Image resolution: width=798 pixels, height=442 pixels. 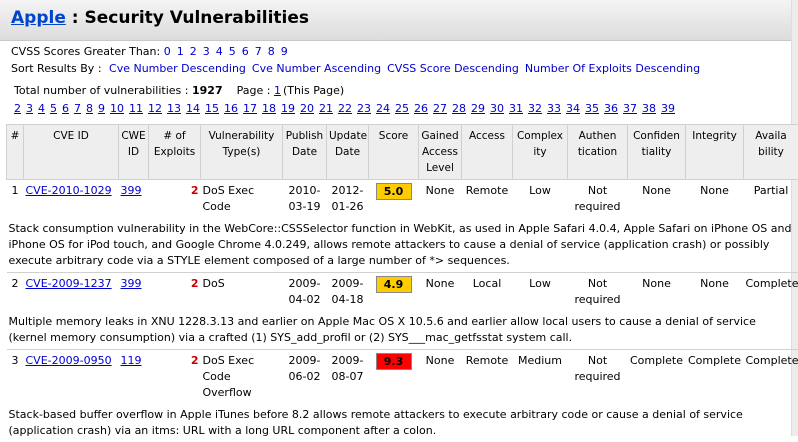 I want to click on page-link-26: 26, so click(x=421, y=108).